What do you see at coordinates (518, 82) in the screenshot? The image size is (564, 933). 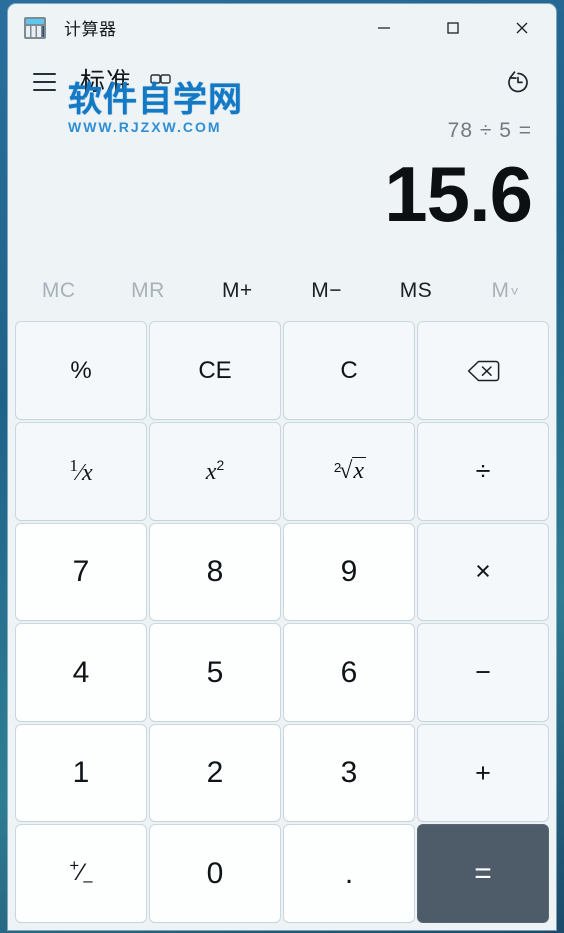 I see `history-icon` at bounding box center [518, 82].